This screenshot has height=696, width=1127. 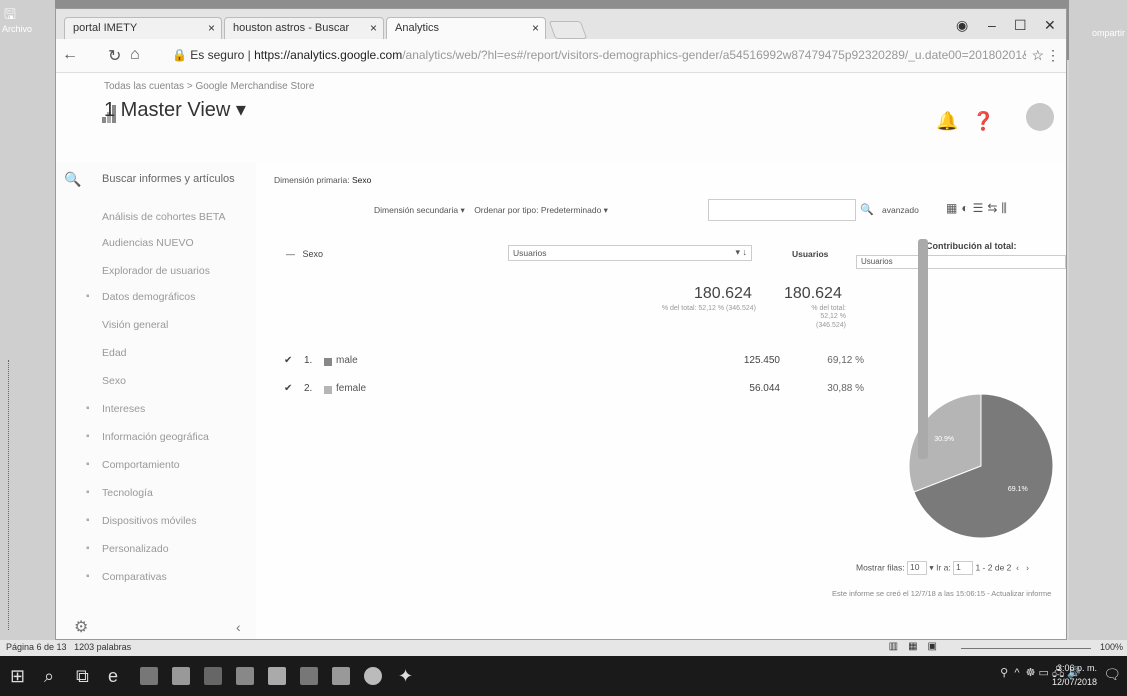 What do you see at coordinates (506, 210) in the screenshot?
I see `sort-label: Ordenar por tipo:` at bounding box center [506, 210].